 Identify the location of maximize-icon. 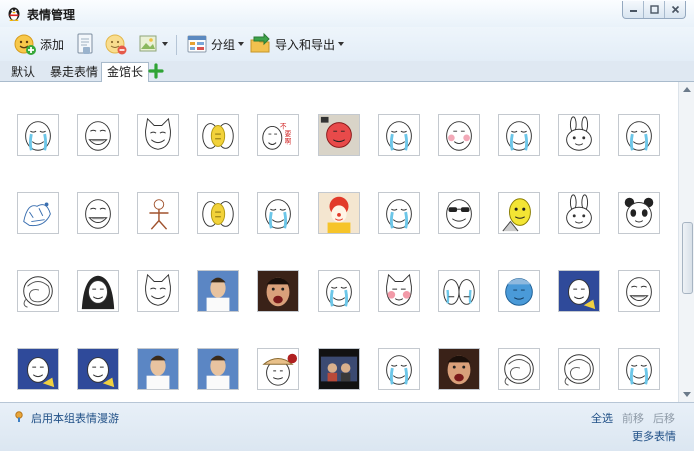
(654, 9).